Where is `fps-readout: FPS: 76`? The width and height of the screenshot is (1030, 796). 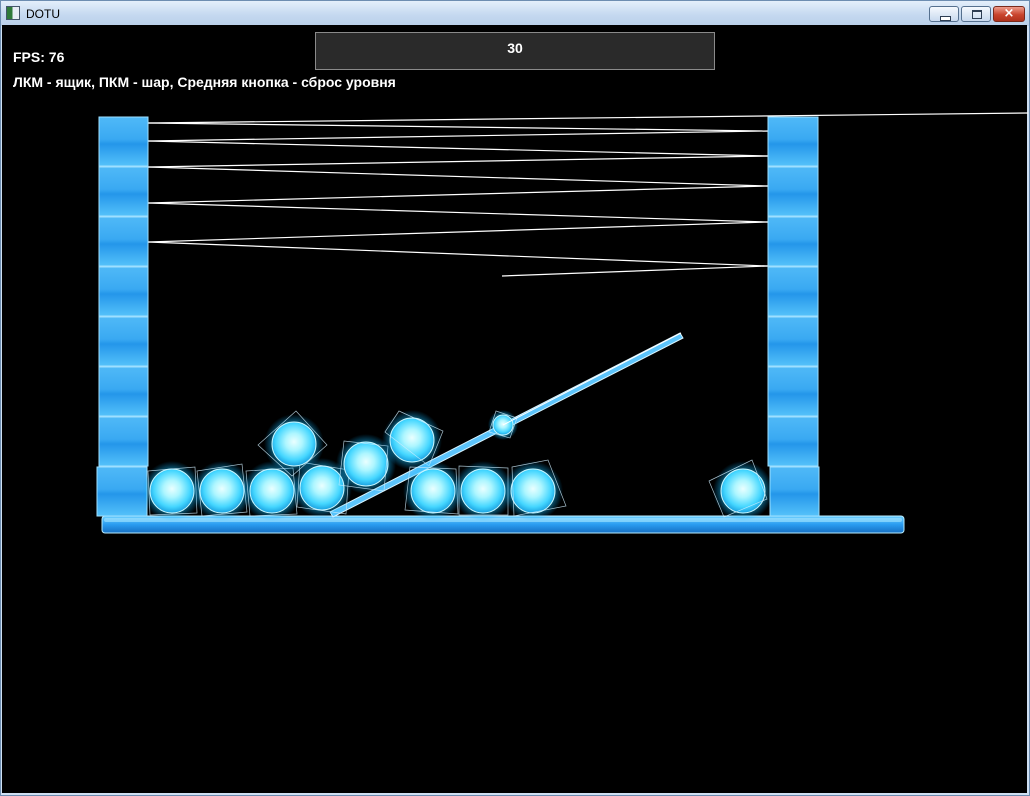
fps-readout: FPS: 76 is located at coordinates (38, 57).